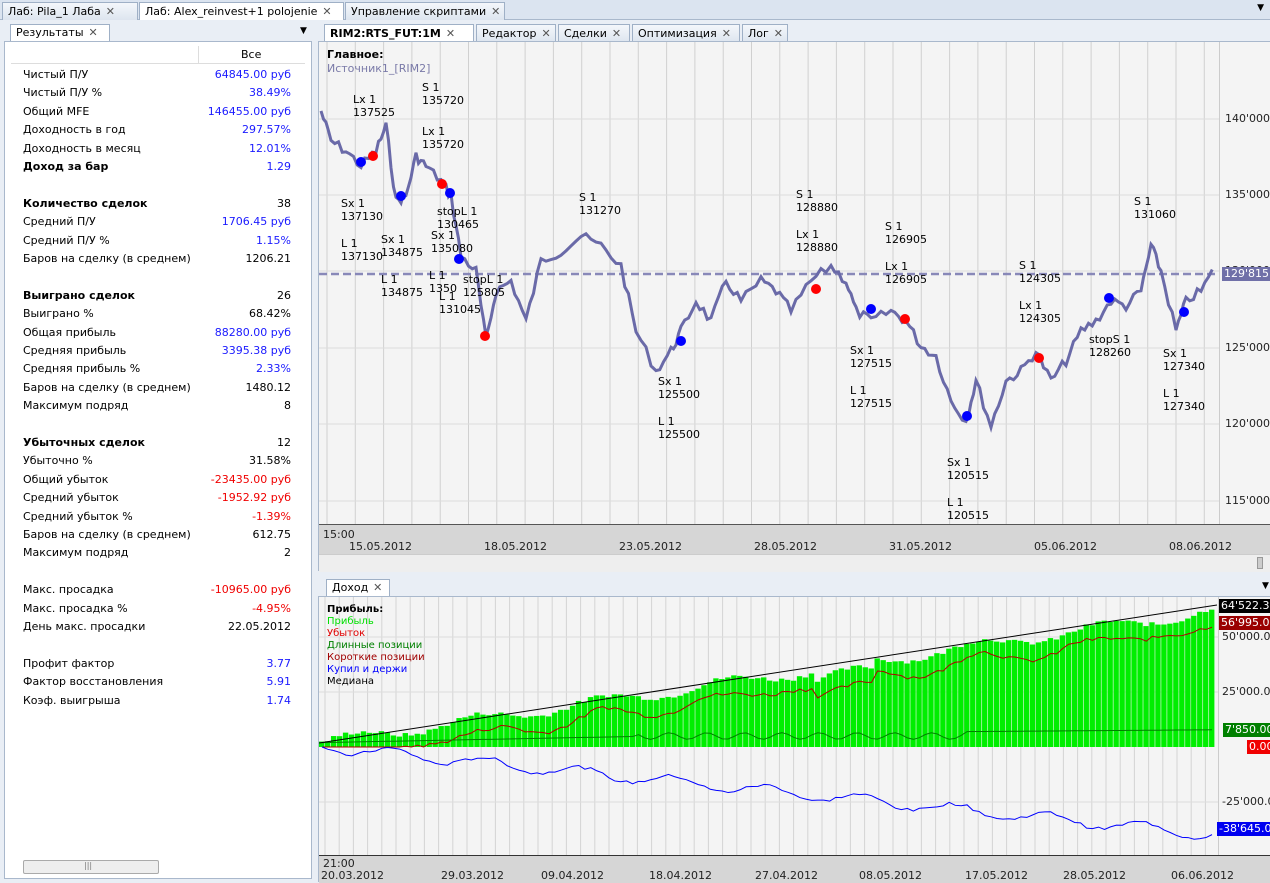  Describe the element at coordinates (268, 387) in the screenshot. I see `row-value: 1480.12` at that location.